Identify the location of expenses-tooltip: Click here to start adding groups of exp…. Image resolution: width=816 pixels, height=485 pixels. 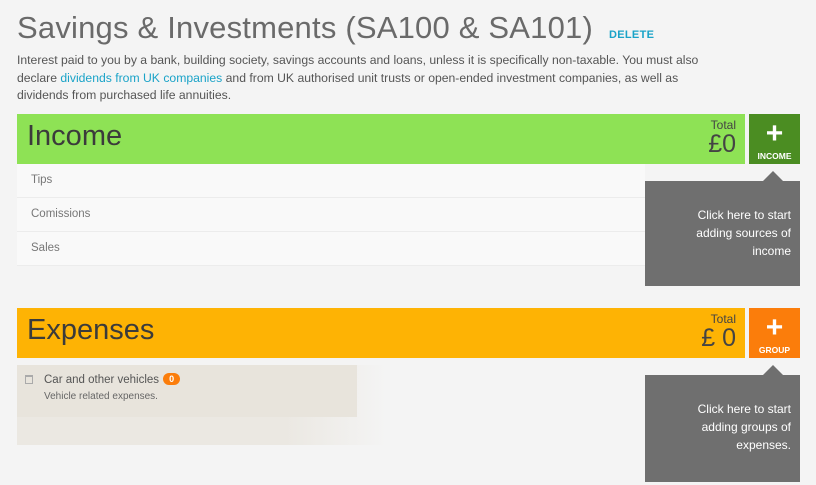
(722, 423).